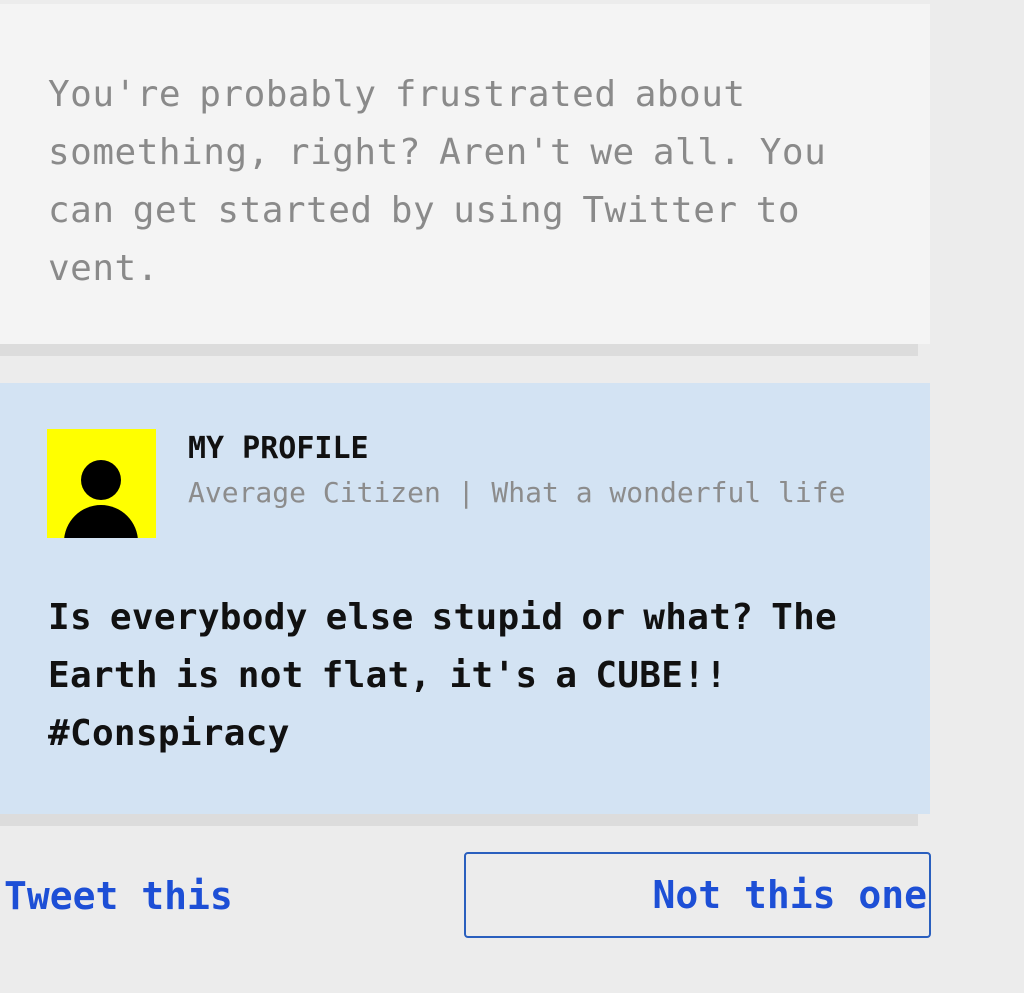 Image resolution: width=1024 pixels, height=993 pixels. What do you see at coordinates (116, 896) in the screenshot?
I see `tweet-this-button: Tweet this` at bounding box center [116, 896].